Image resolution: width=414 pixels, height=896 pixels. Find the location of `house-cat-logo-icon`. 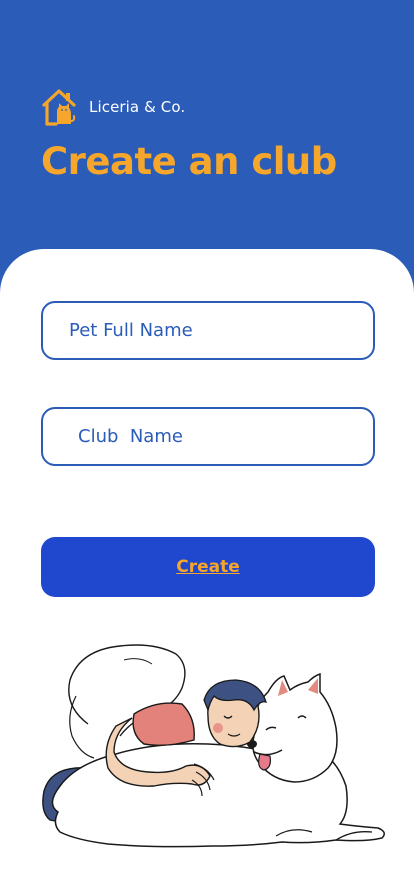

house-cat-logo-icon is located at coordinates (59, 107).